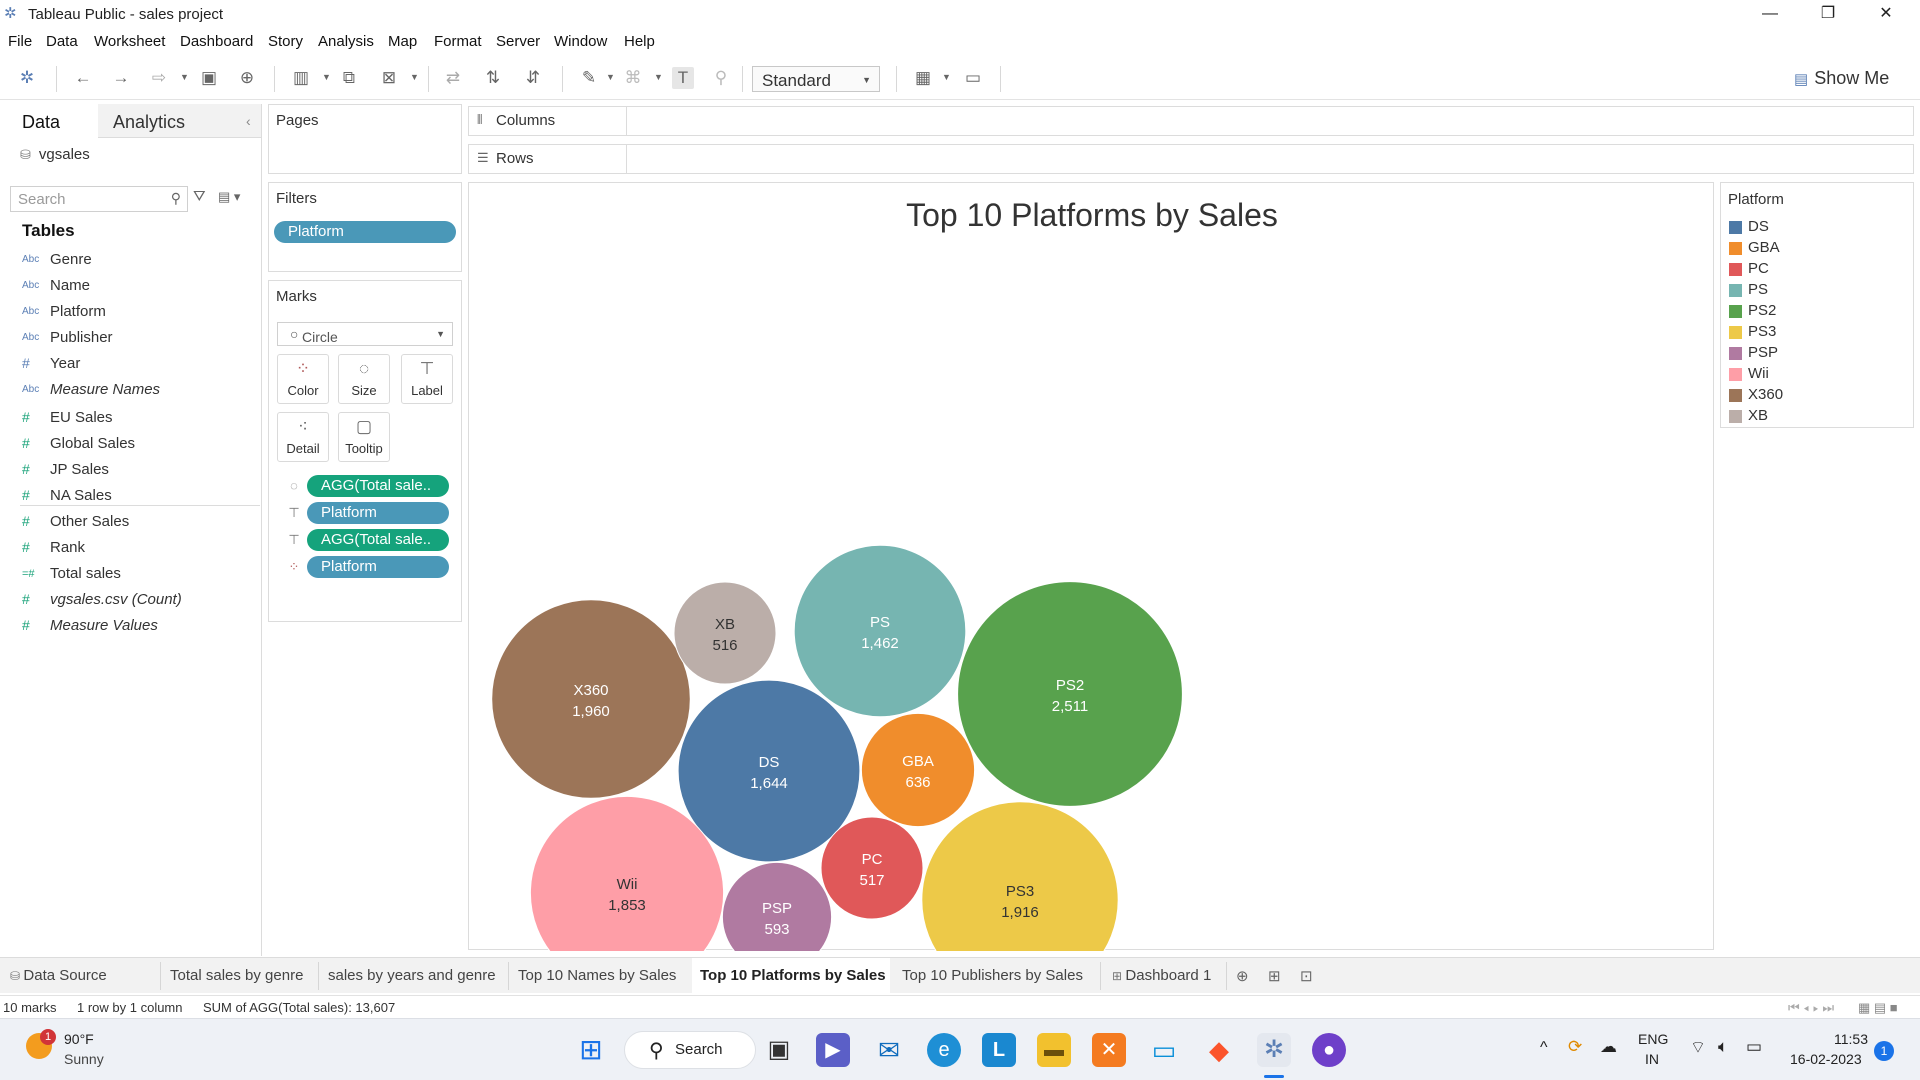 The height and width of the screenshot is (1080, 1920). I want to click on remote-desktop-icon: ▭, so click(1164, 1050).